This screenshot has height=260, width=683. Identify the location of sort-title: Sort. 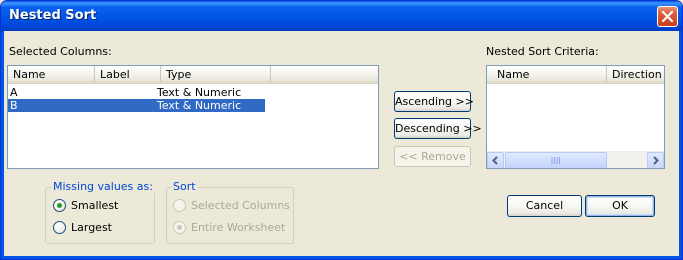
(184, 186).